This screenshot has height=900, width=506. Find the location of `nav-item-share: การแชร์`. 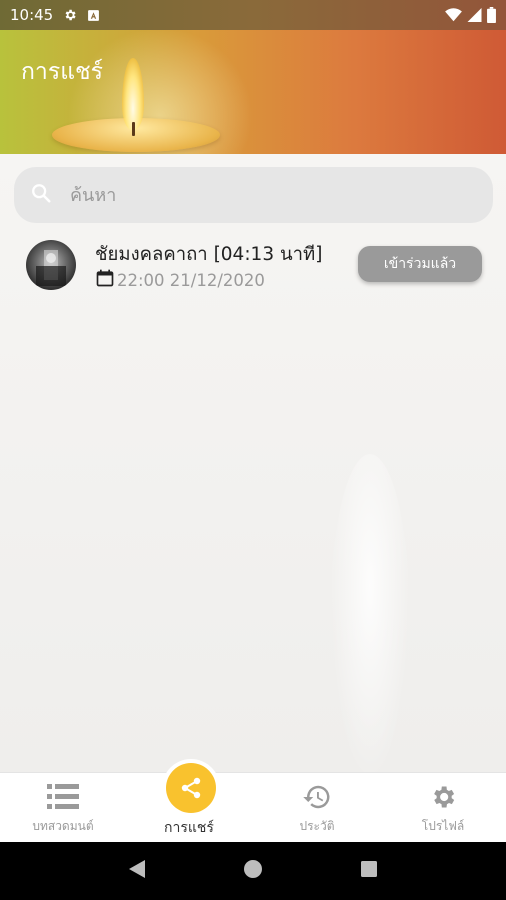

nav-item-share: การแชร์ is located at coordinates (189, 803).